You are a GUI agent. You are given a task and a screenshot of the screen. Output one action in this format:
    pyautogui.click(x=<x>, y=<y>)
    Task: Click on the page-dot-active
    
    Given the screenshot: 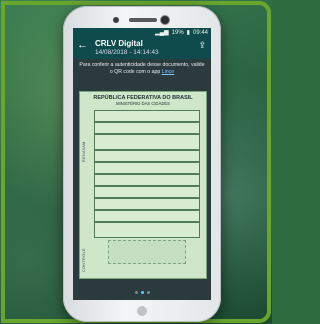 What is the action you would take?
    pyautogui.click(x=142, y=292)
    